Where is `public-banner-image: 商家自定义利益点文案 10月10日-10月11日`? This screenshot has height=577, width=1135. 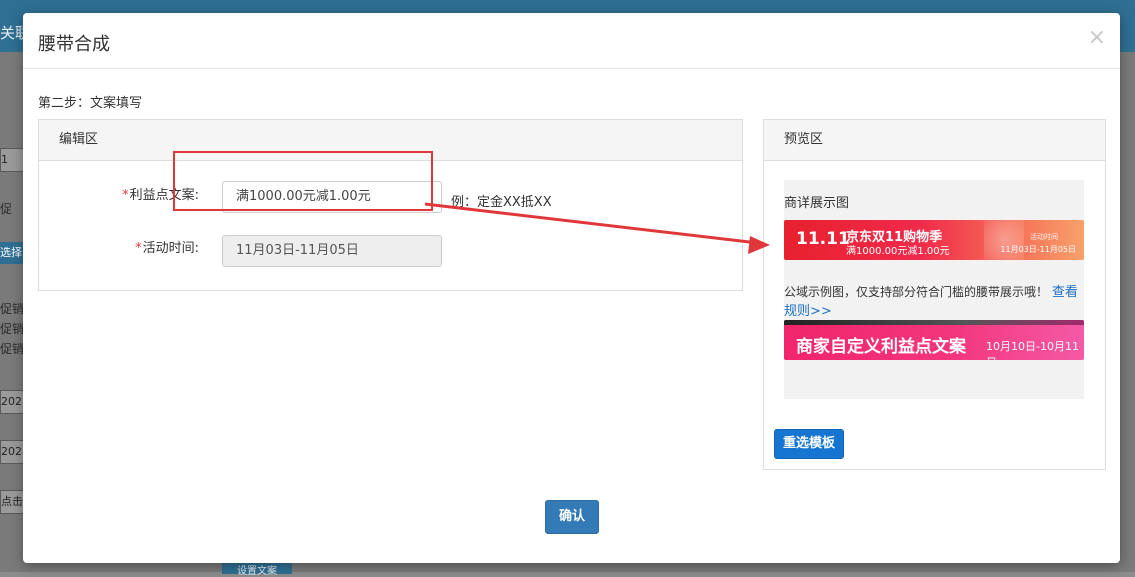 public-banner-image: 商家自定义利益点文案 10月10日-10月11日 is located at coordinates (934, 340).